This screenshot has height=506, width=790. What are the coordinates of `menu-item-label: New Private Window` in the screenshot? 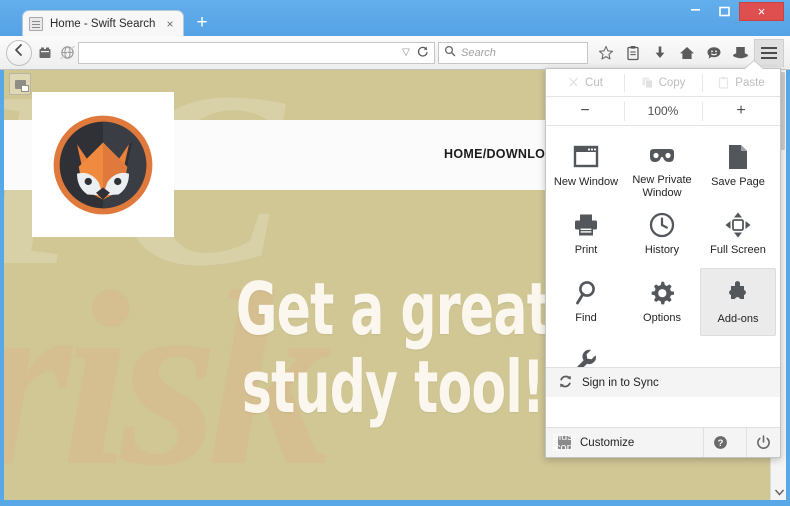 It's located at (662, 186).